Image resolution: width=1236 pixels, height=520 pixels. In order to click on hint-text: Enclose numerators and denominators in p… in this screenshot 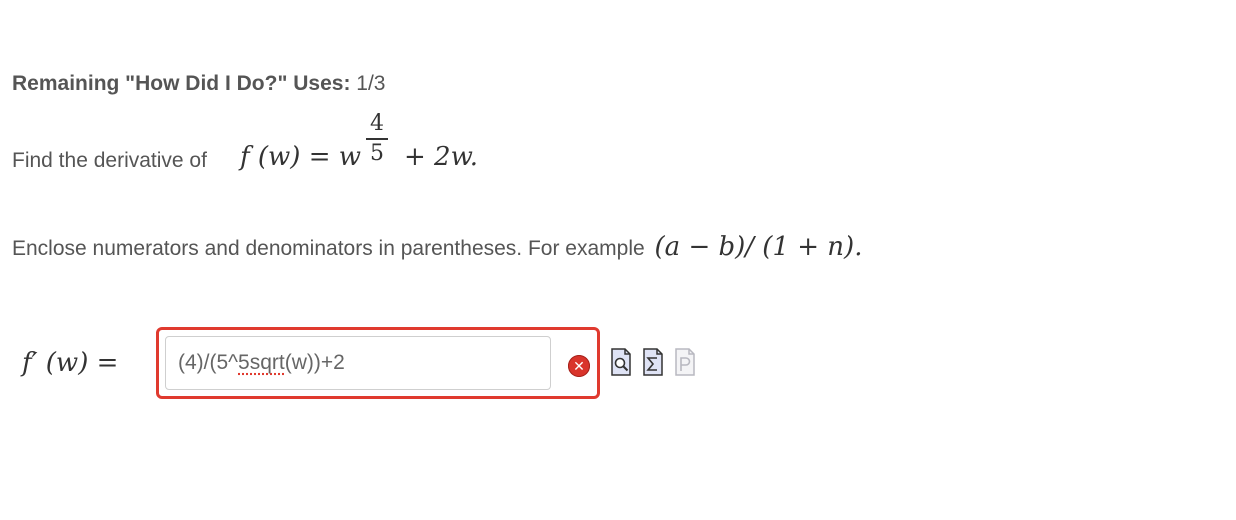, I will do `click(437, 247)`.